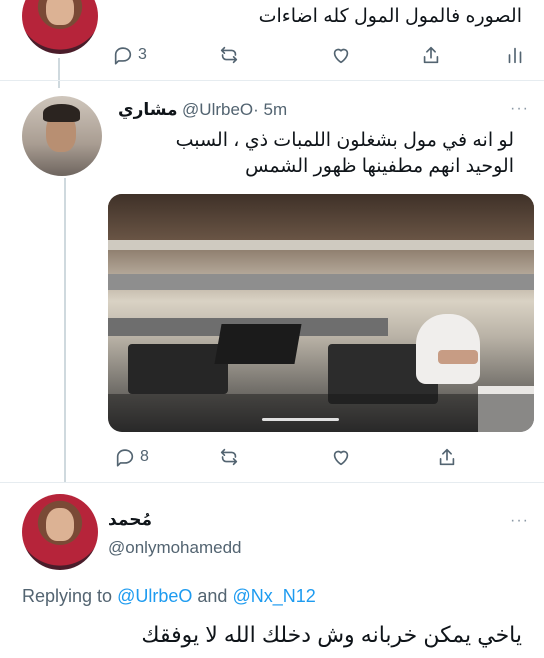 The width and height of the screenshot is (544, 658). What do you see at coordinates (154, 596) in the screenshot?
I see `mention-link: @UlrbeO` at bounding box center [154, 596].